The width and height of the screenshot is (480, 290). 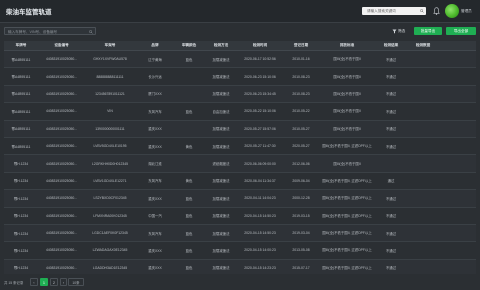 I want to click on user-name: 管理员, so click(x=466, y=11).